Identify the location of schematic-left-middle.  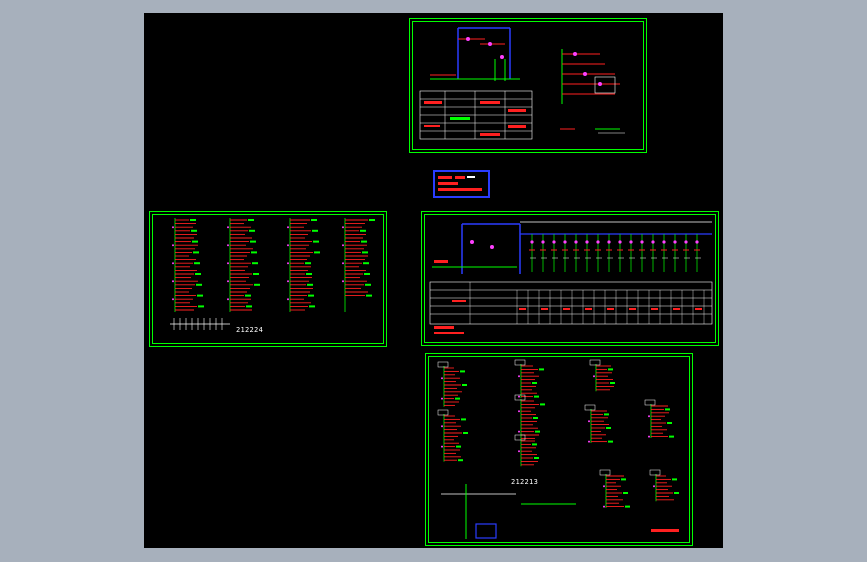
(272, 274).